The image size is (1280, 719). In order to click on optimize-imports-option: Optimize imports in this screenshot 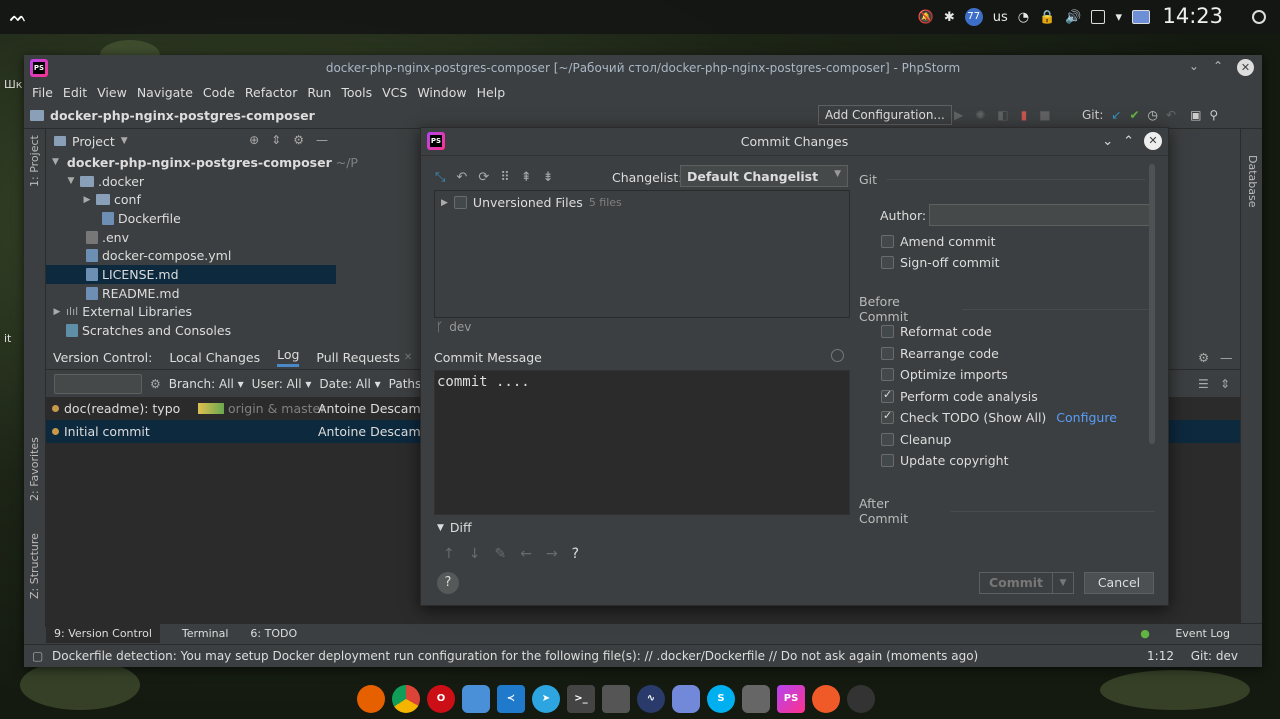, I will do `click(944, 374)`.